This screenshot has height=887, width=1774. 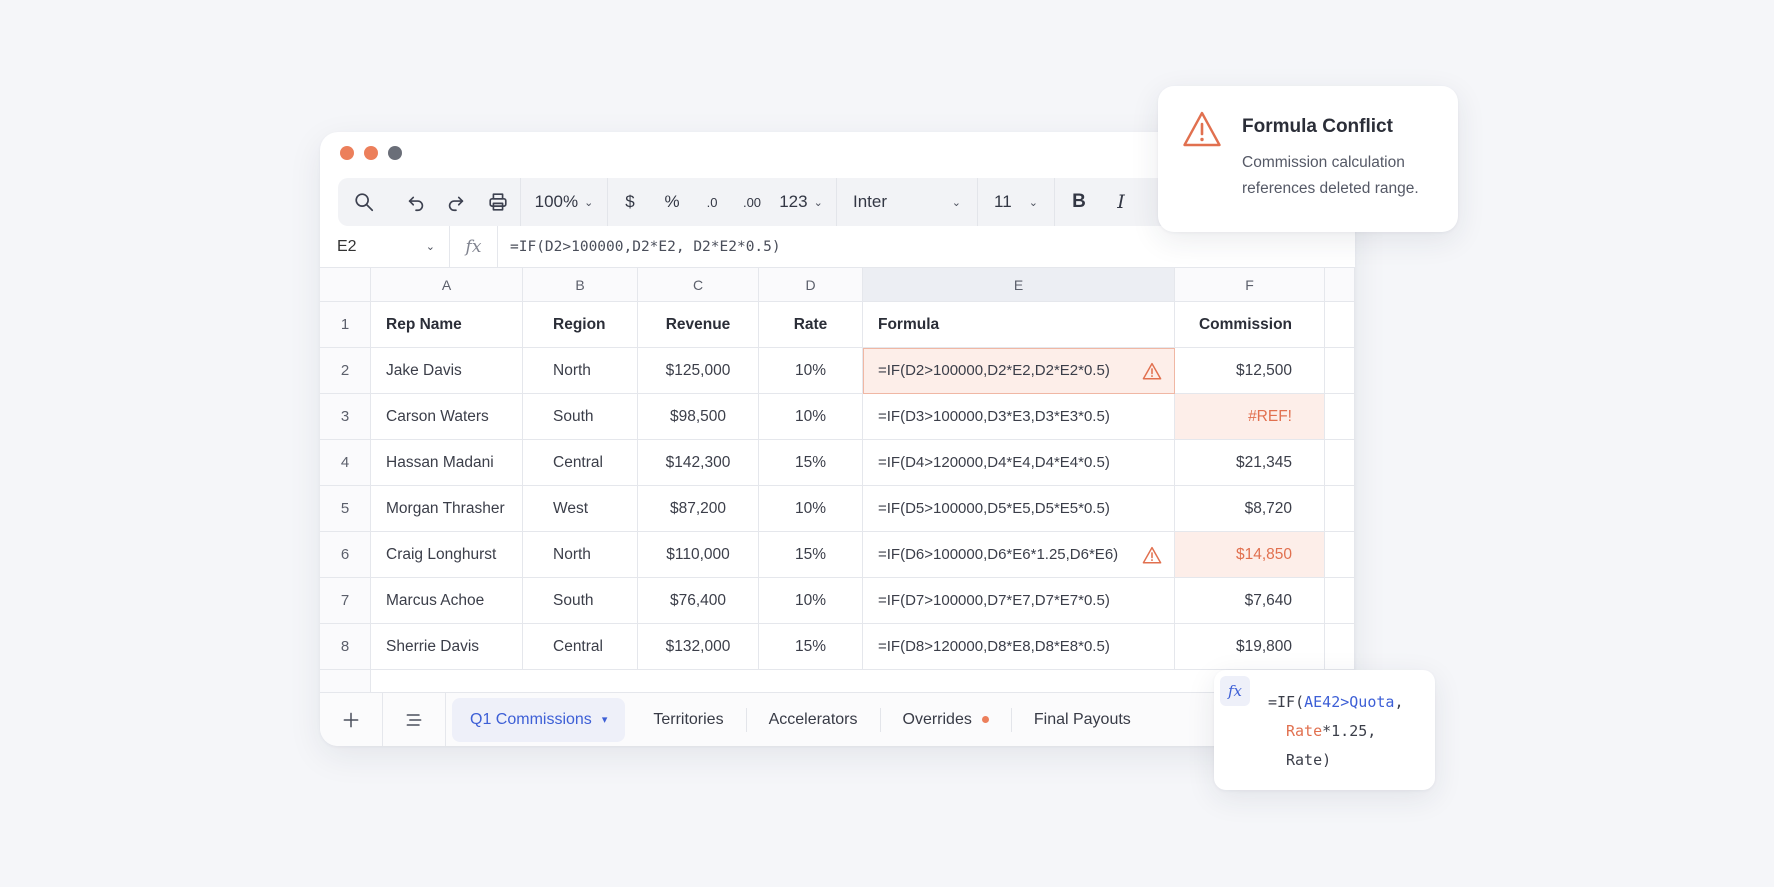 I want to click on revenue-cell: $76,400, so click(x=698, y=601).